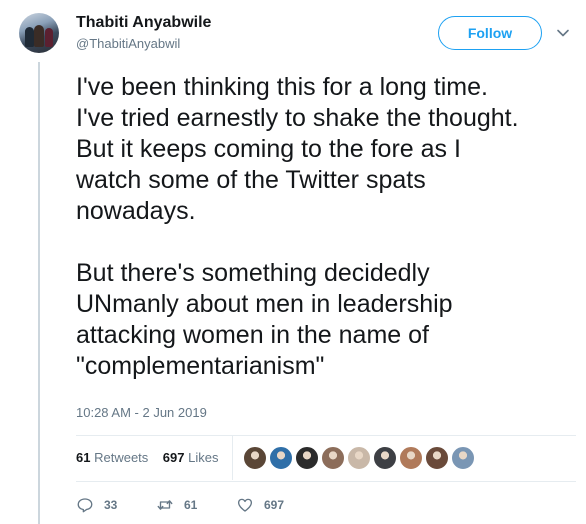 The height and width of the screenshot is (524, 586). What do you see at coordinates (260, 505) in the screenshot?
I see `like-action: 697` at bounding box center [260, 505].